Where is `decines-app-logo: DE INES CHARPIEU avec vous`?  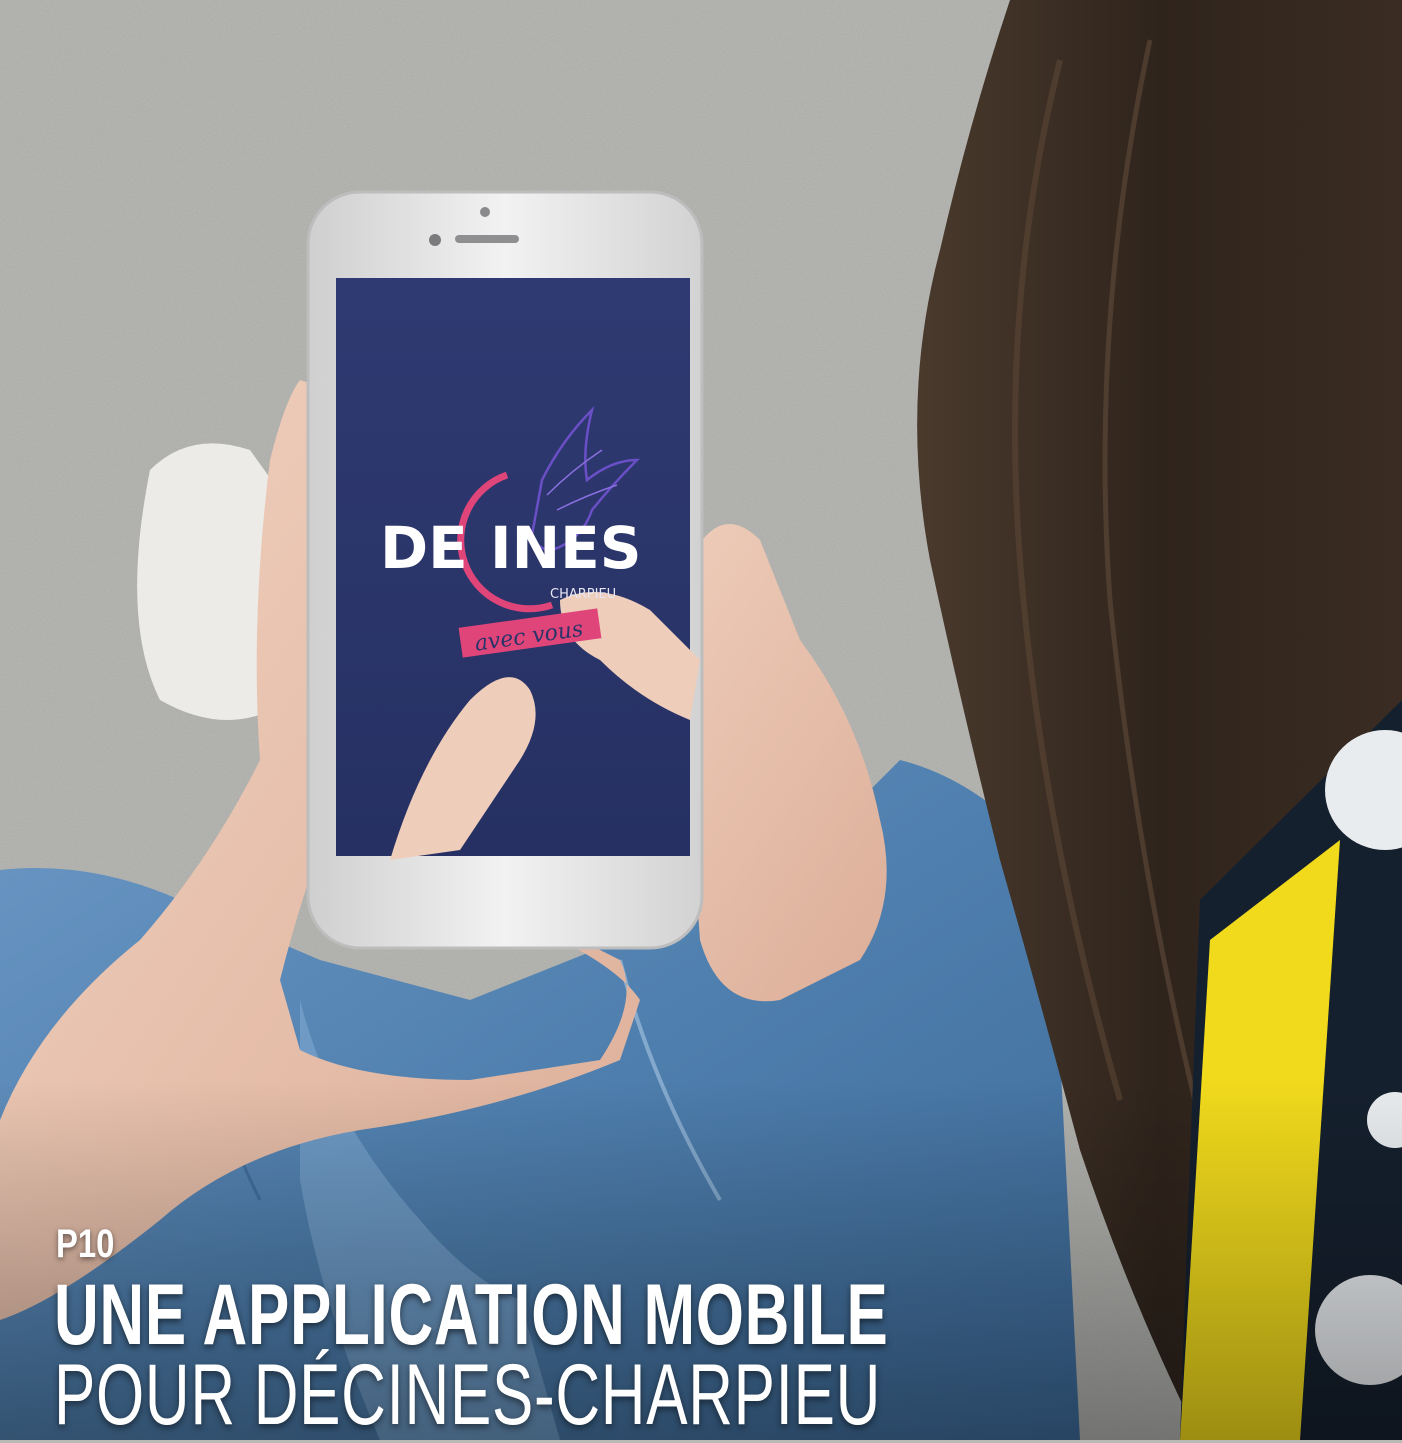
decines-app-logo: DE INES CHARPIEU avec vous is located at coordinates (511, 531).